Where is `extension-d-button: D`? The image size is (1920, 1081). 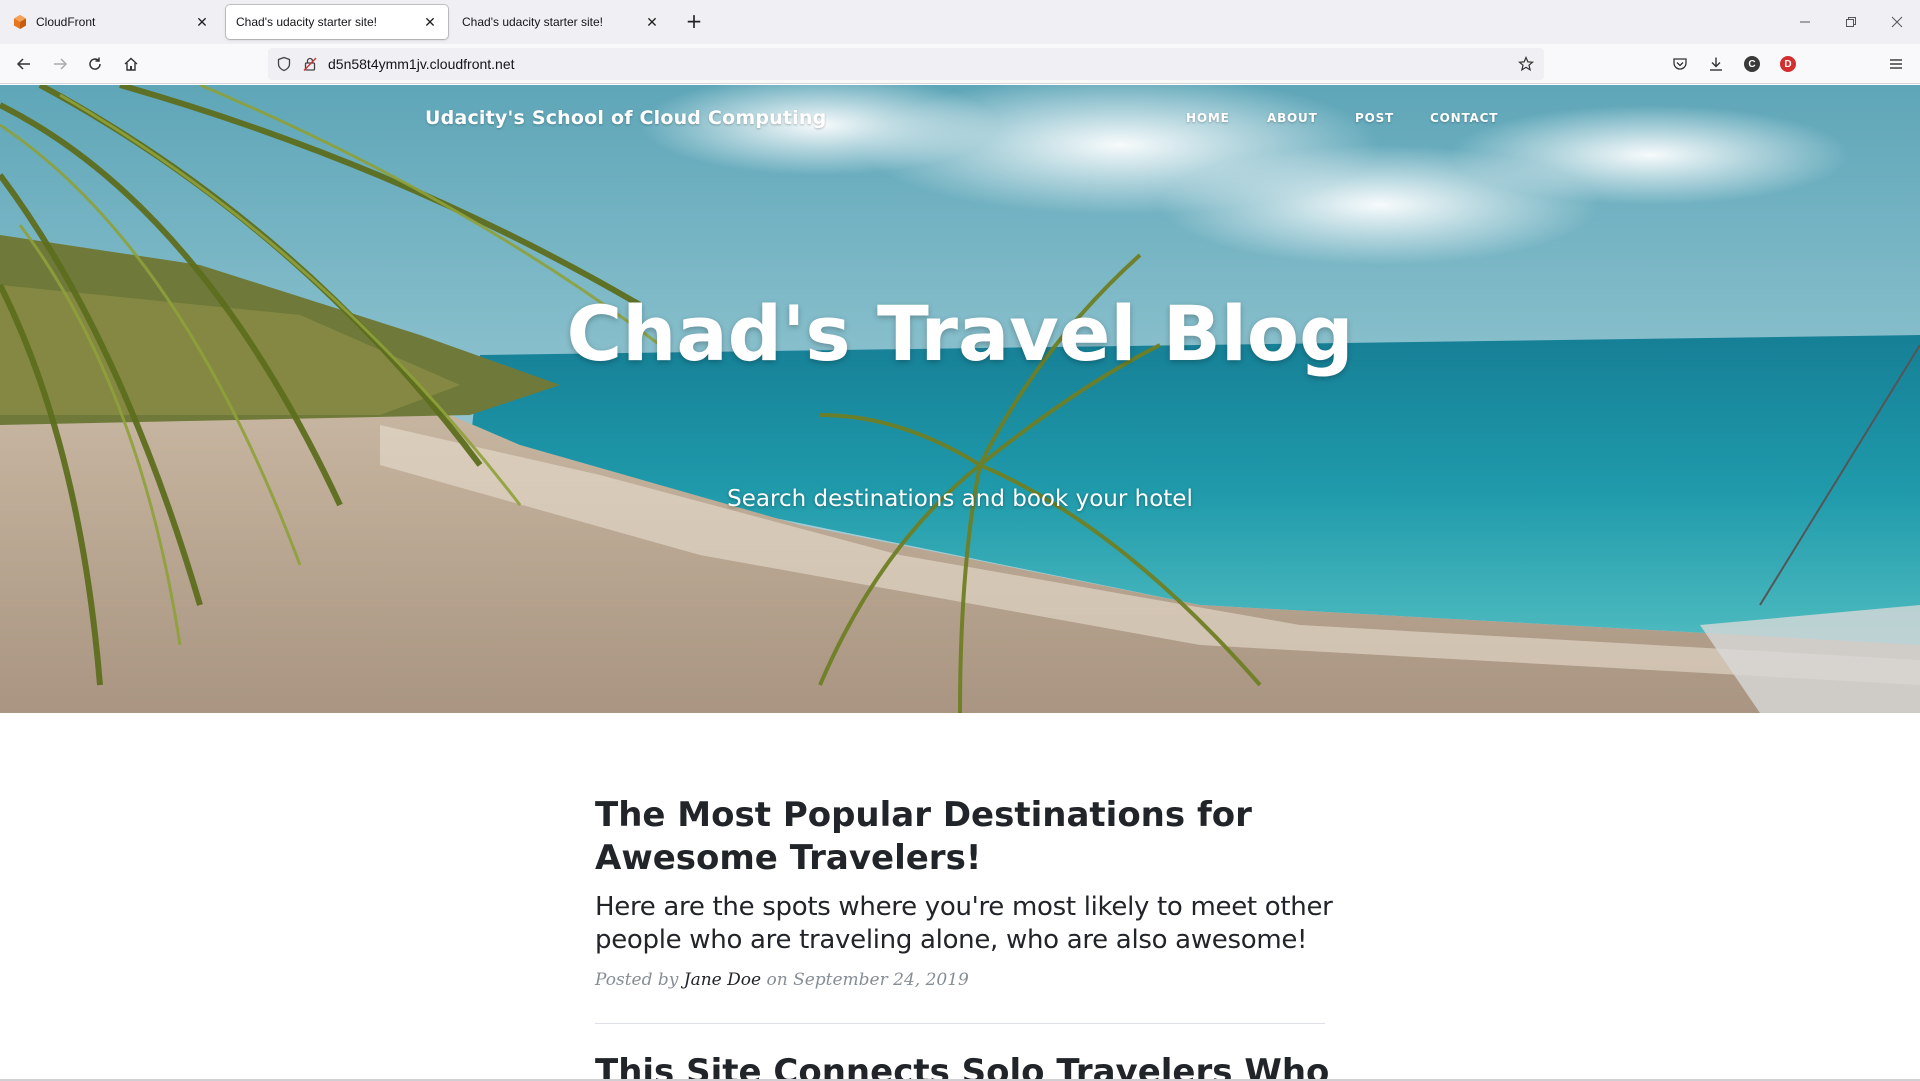 extension-d-button: D is located at coordinates (1788, 64).